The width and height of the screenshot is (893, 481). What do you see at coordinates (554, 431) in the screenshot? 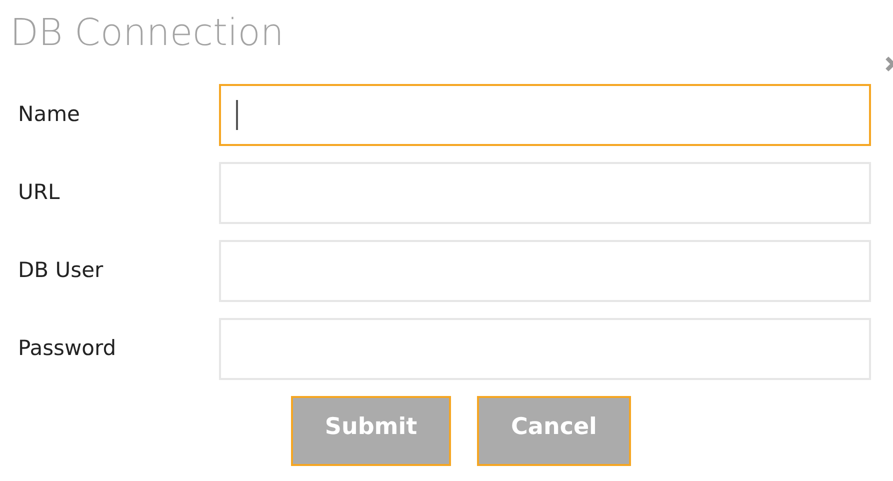
I see `cancel-button: Cancel` at bounding box center [554, 431].